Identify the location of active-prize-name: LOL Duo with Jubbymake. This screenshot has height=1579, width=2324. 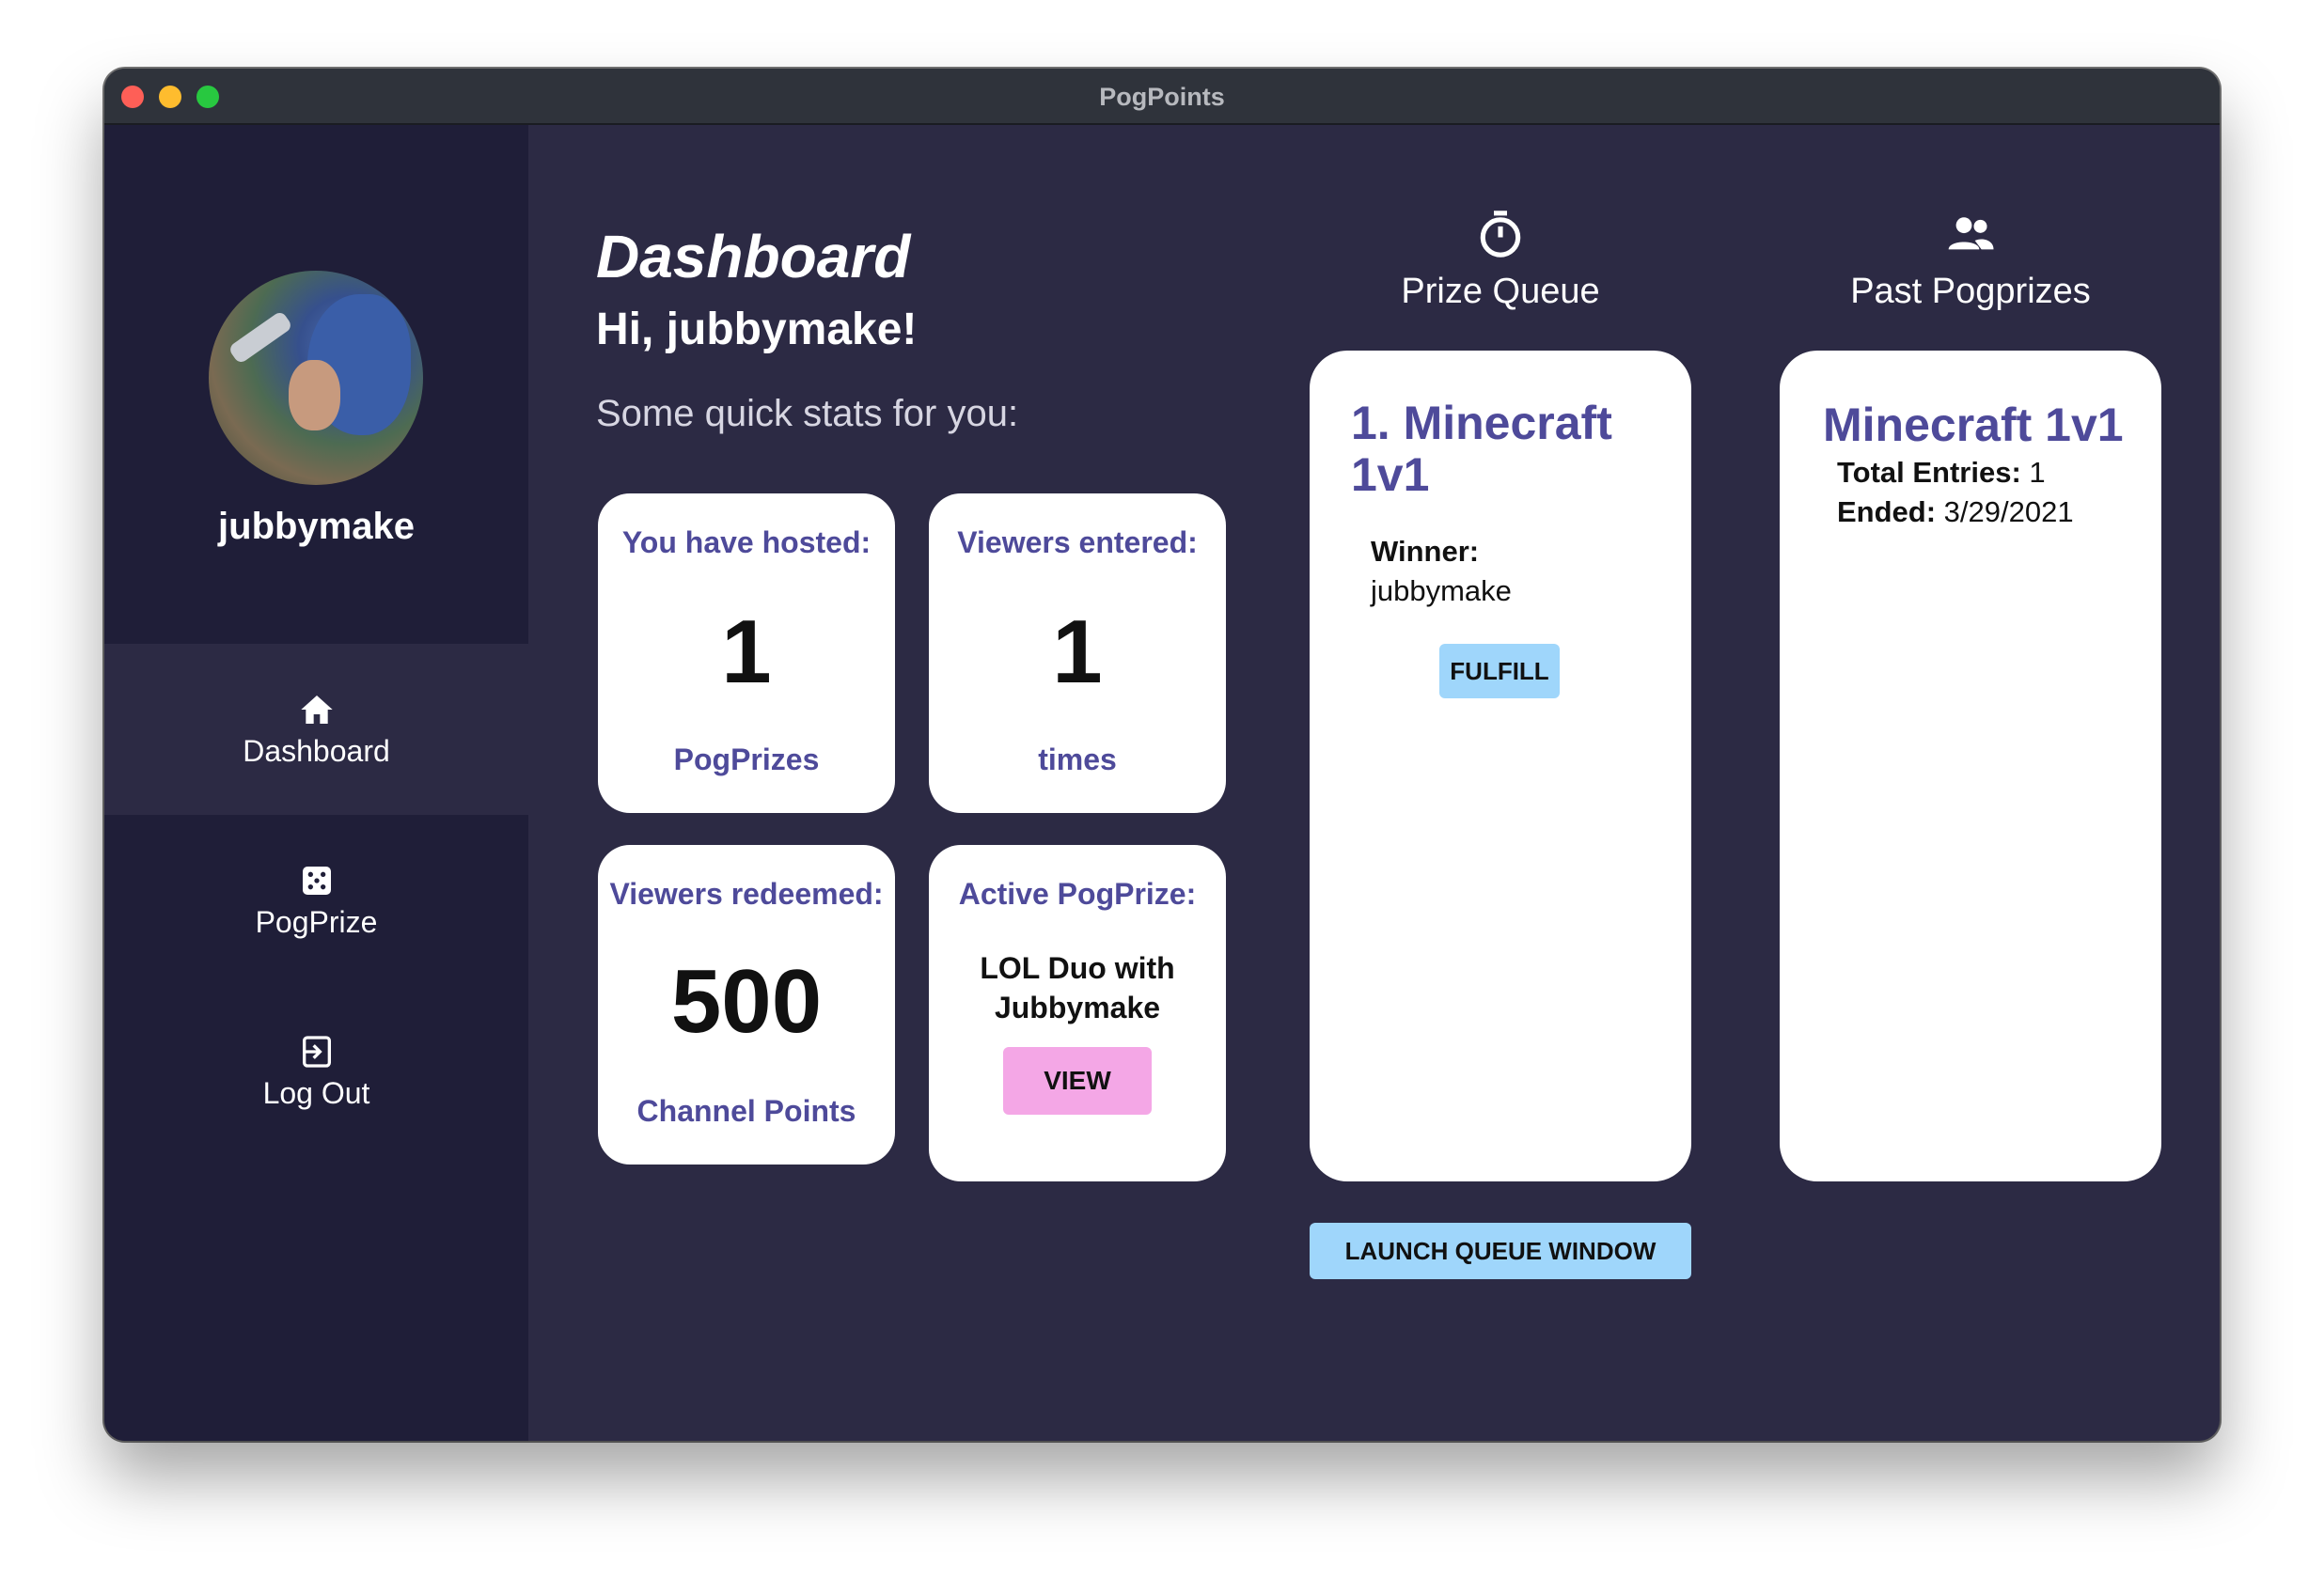
(1077, 987).